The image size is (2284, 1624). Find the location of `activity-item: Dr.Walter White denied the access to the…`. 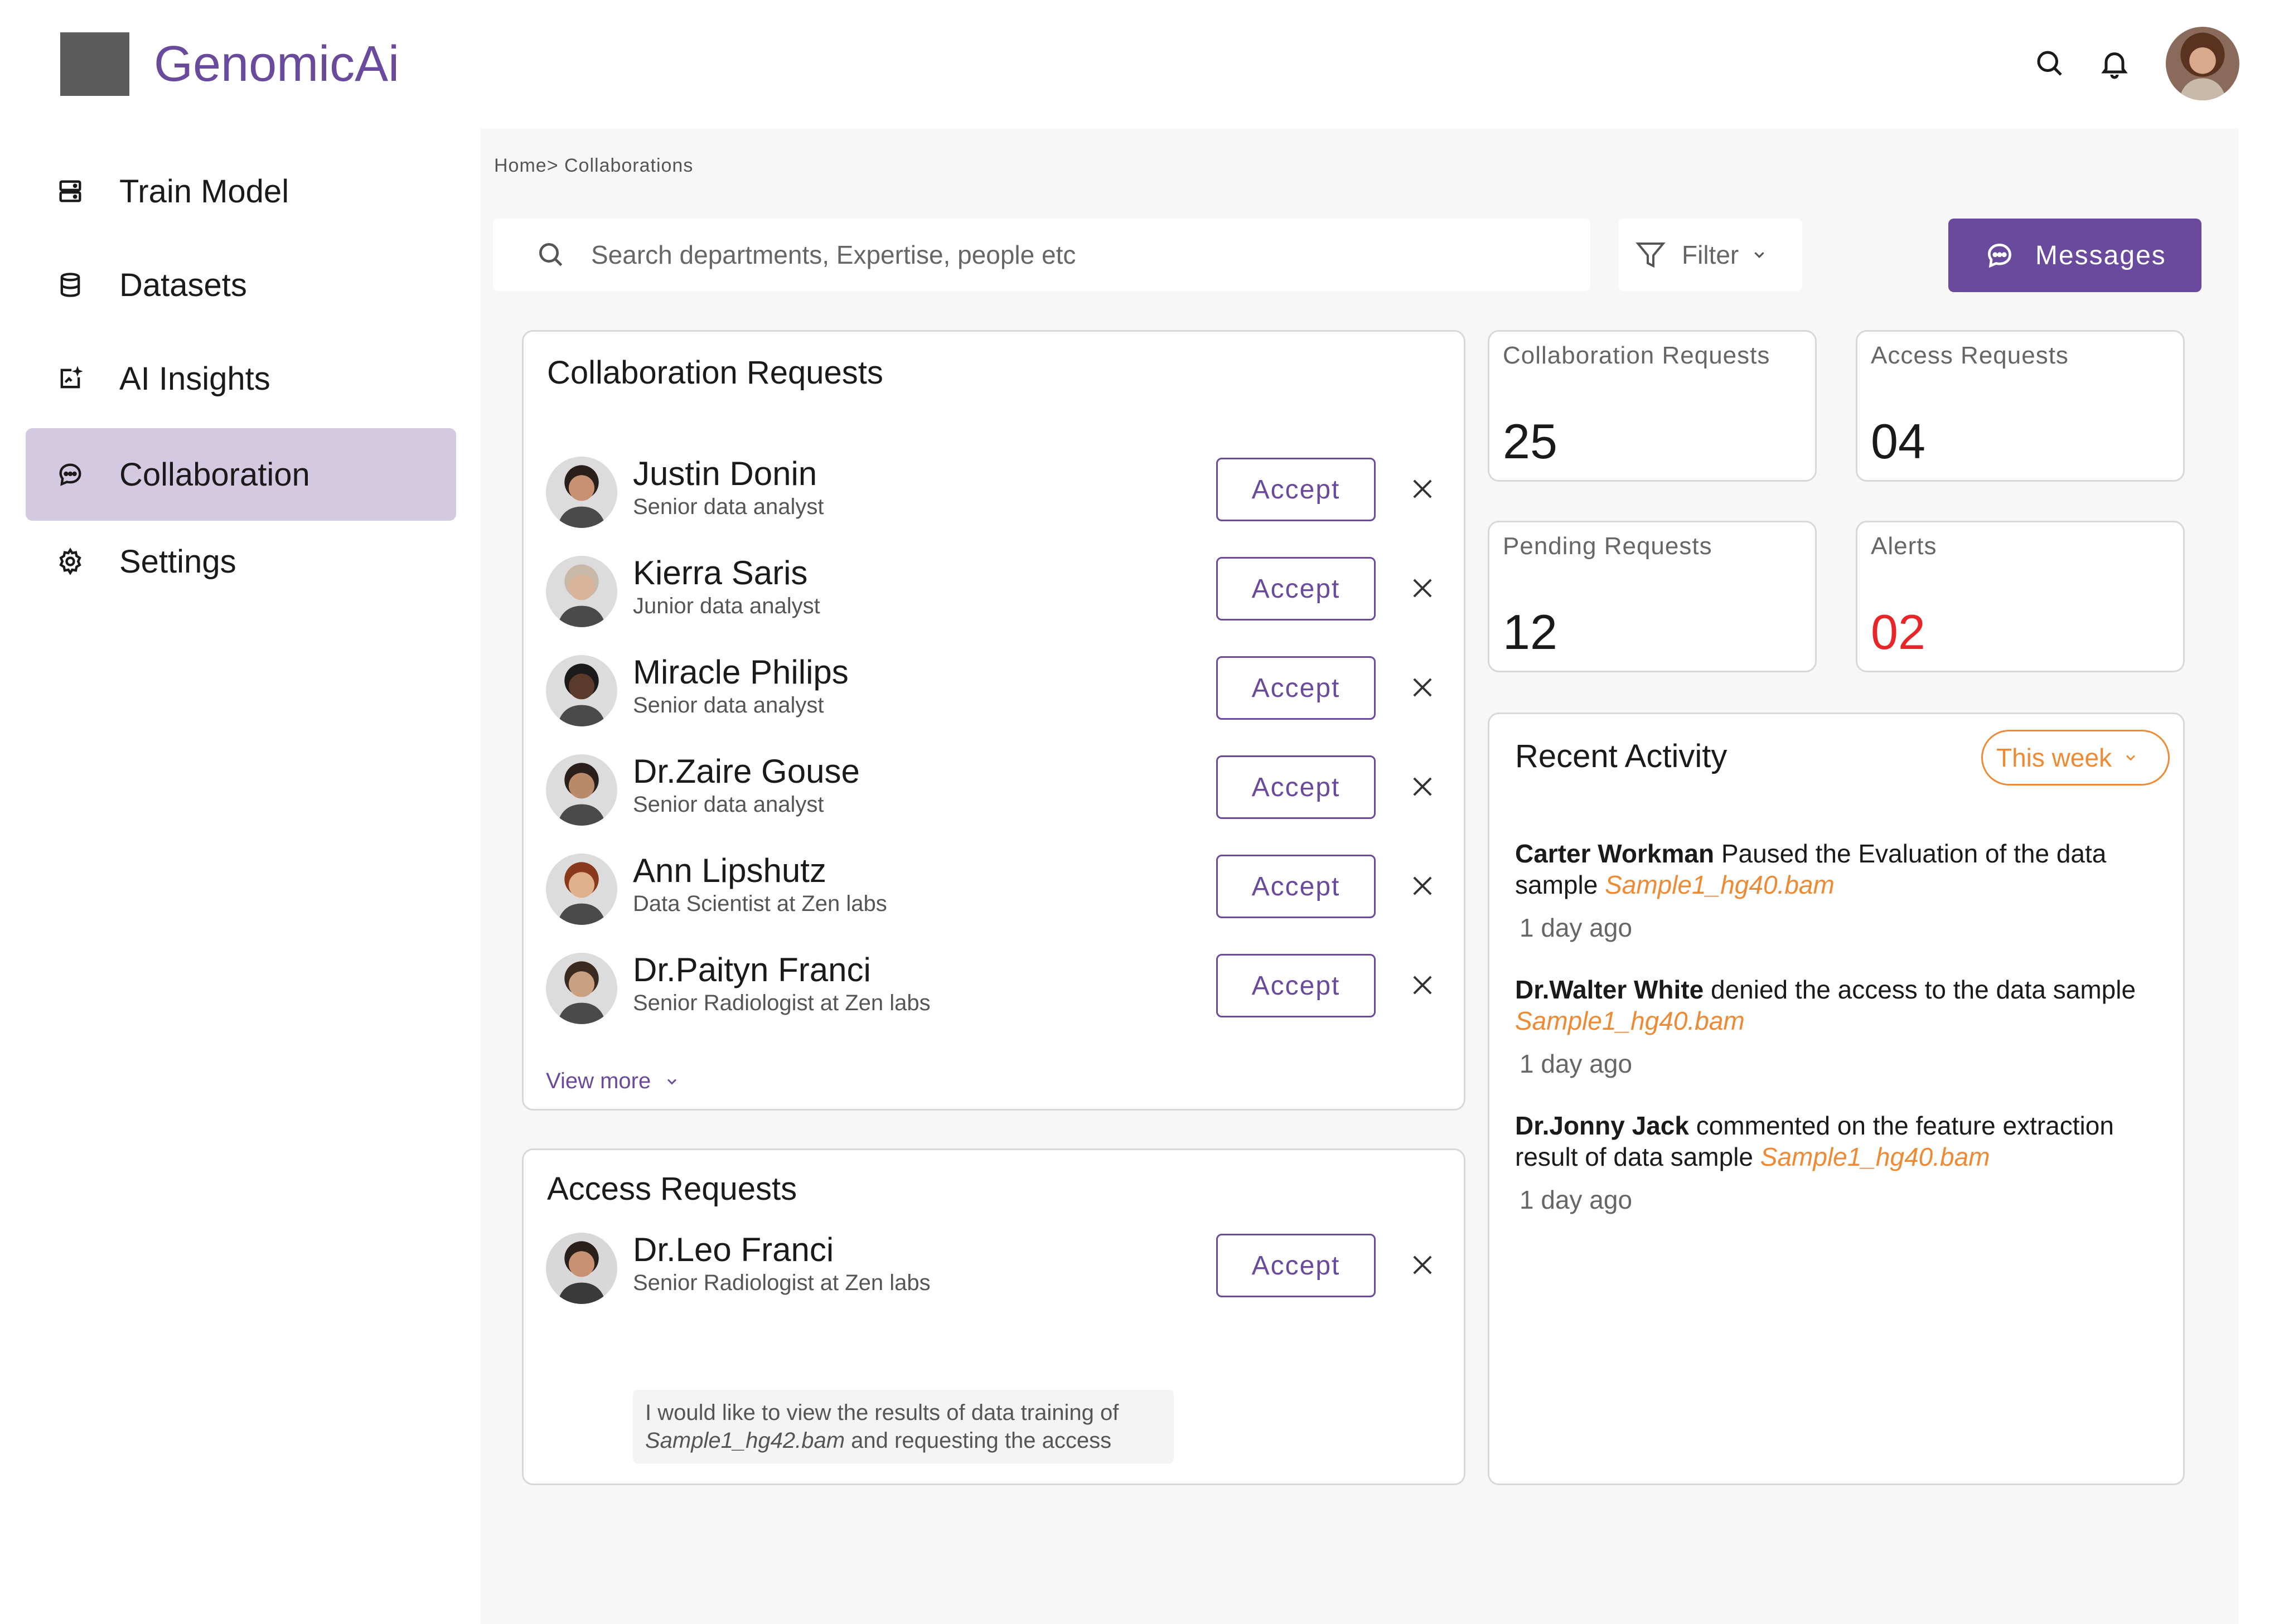

activity-item: Dr.Walter White denied the access to the… is located at coordinates (1844, 1005).